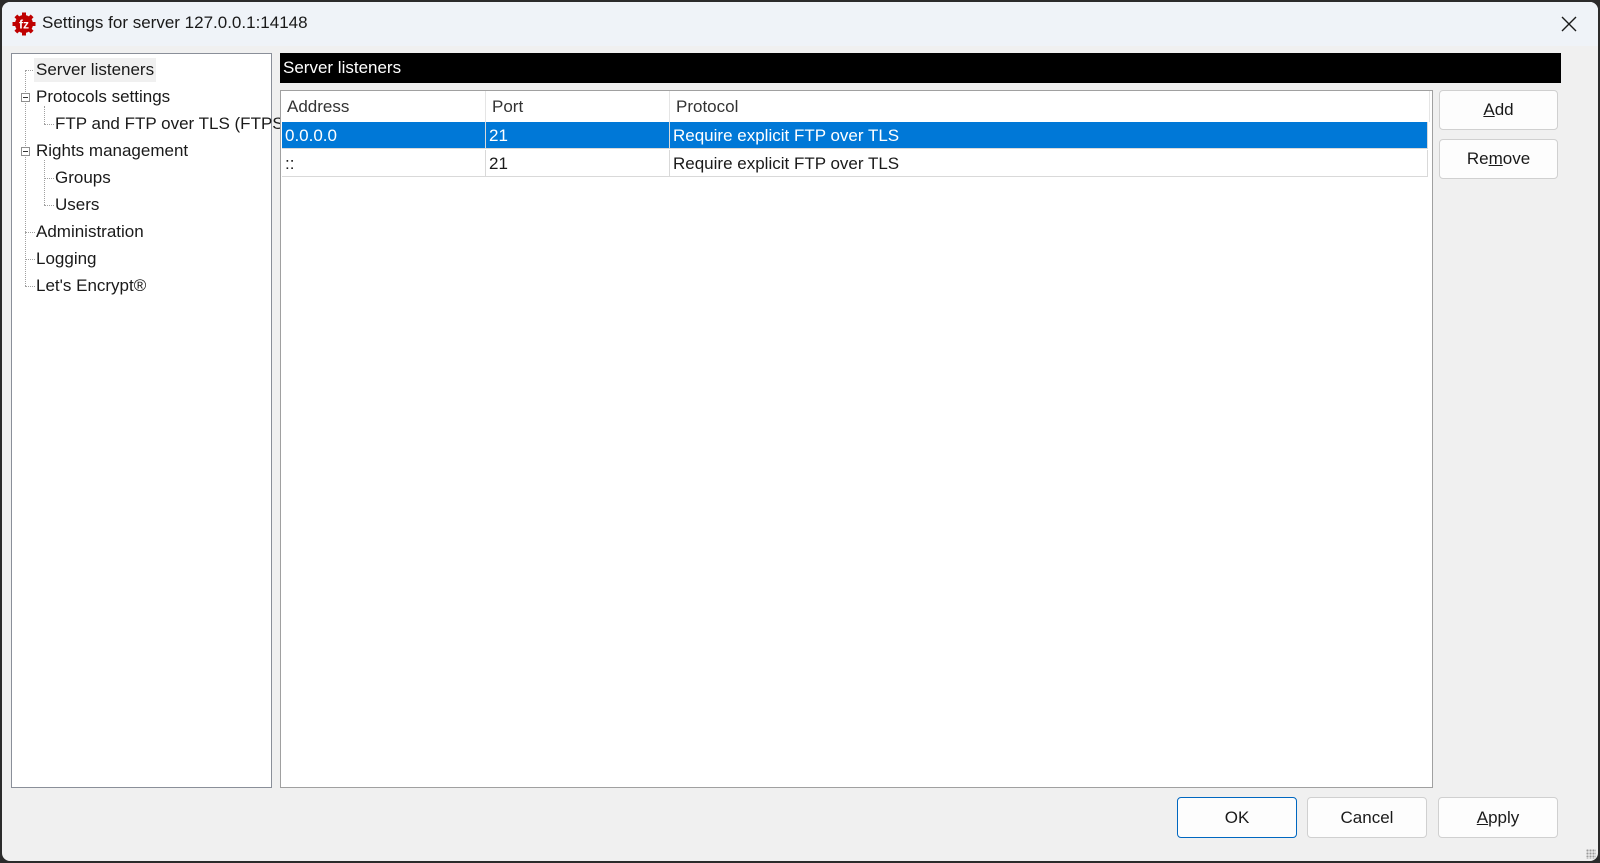 The height and width of the screenshot is (863, 1600). I want to click on tree-item-logging: Logging, so click(66, 259).